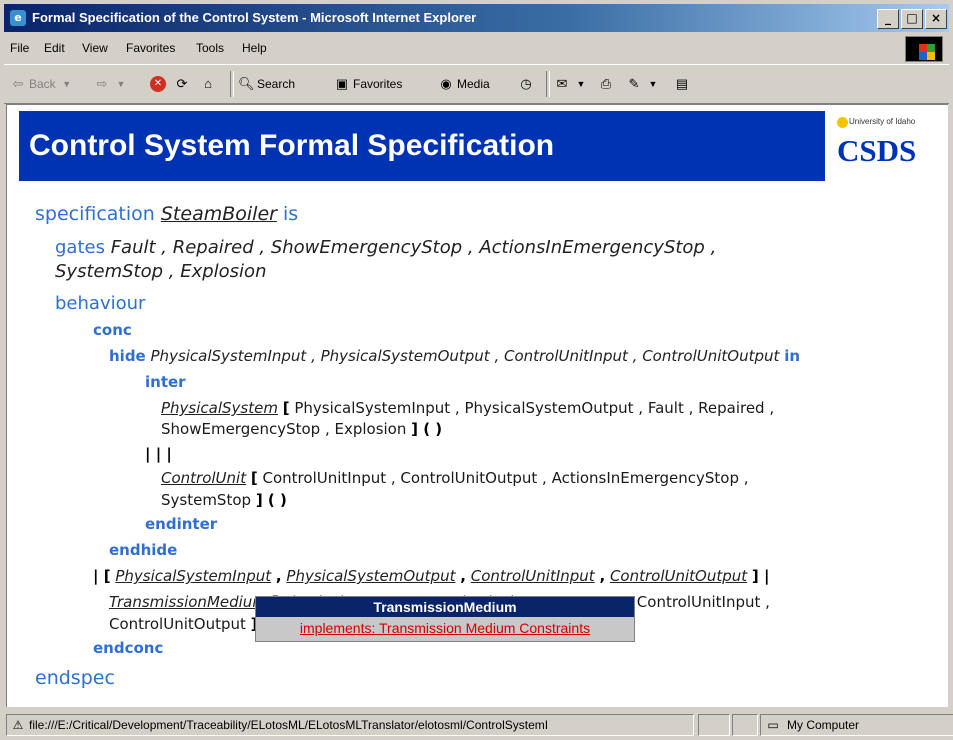 The image size is (953, 740). What do you see at coordinates (924, 49) in the screenshot?
I see `windows-logo-icon` at bounding box center [924, 49].